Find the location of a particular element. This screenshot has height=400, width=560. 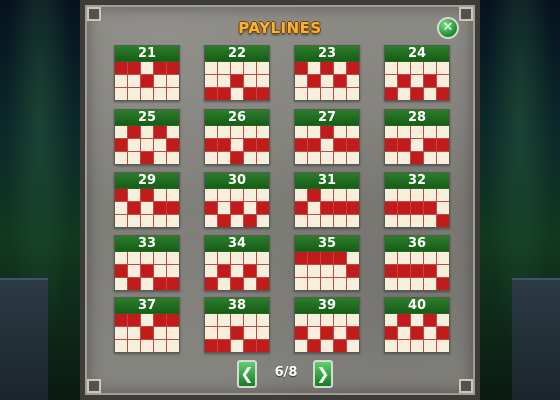

payline-number: 23 is located at coordinates (327, 53).